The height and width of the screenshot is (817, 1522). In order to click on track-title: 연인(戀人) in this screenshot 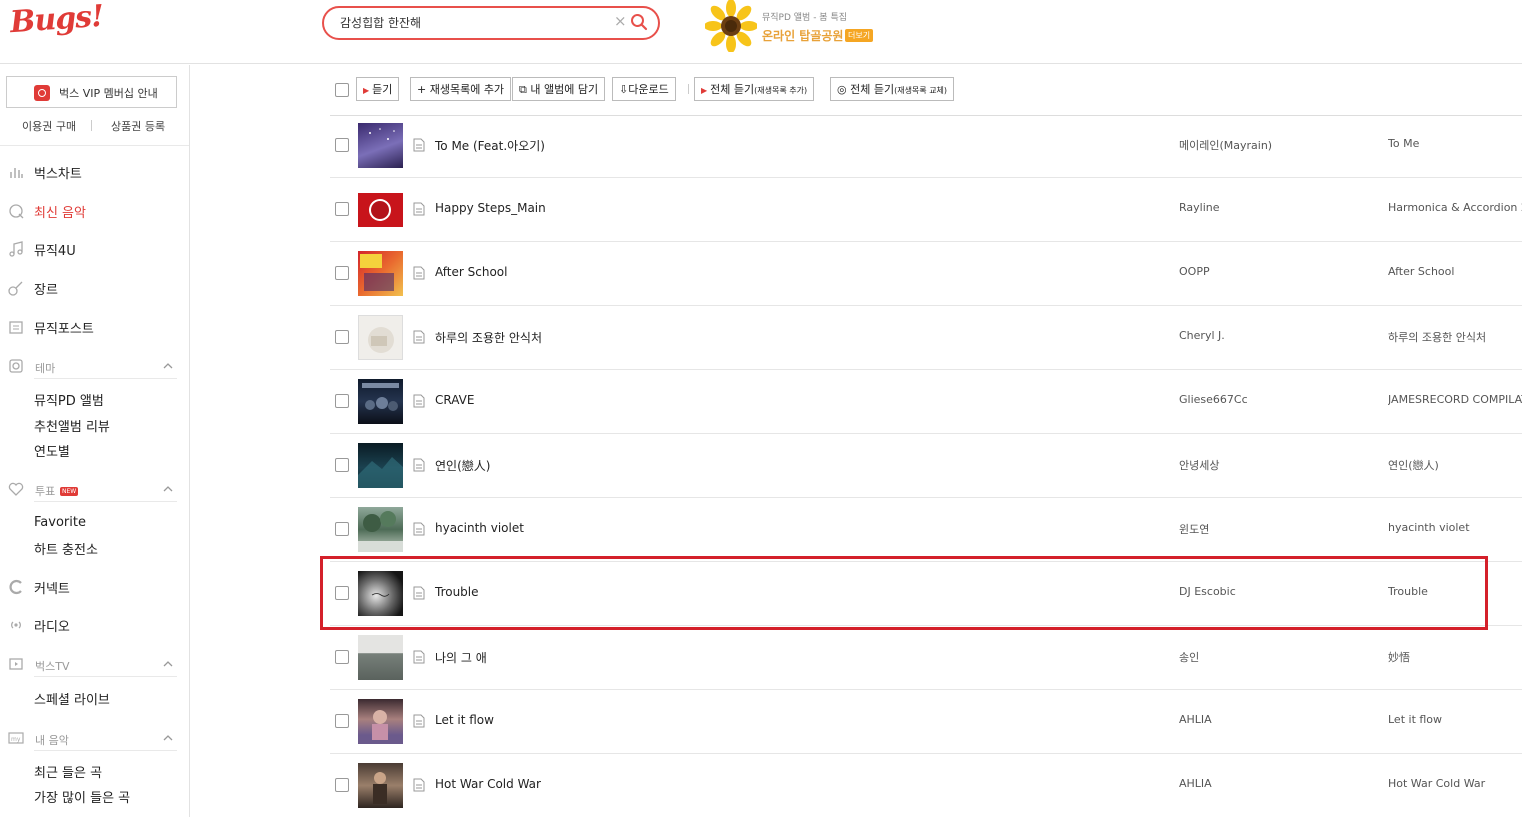, I will do `click(462, 465)`.